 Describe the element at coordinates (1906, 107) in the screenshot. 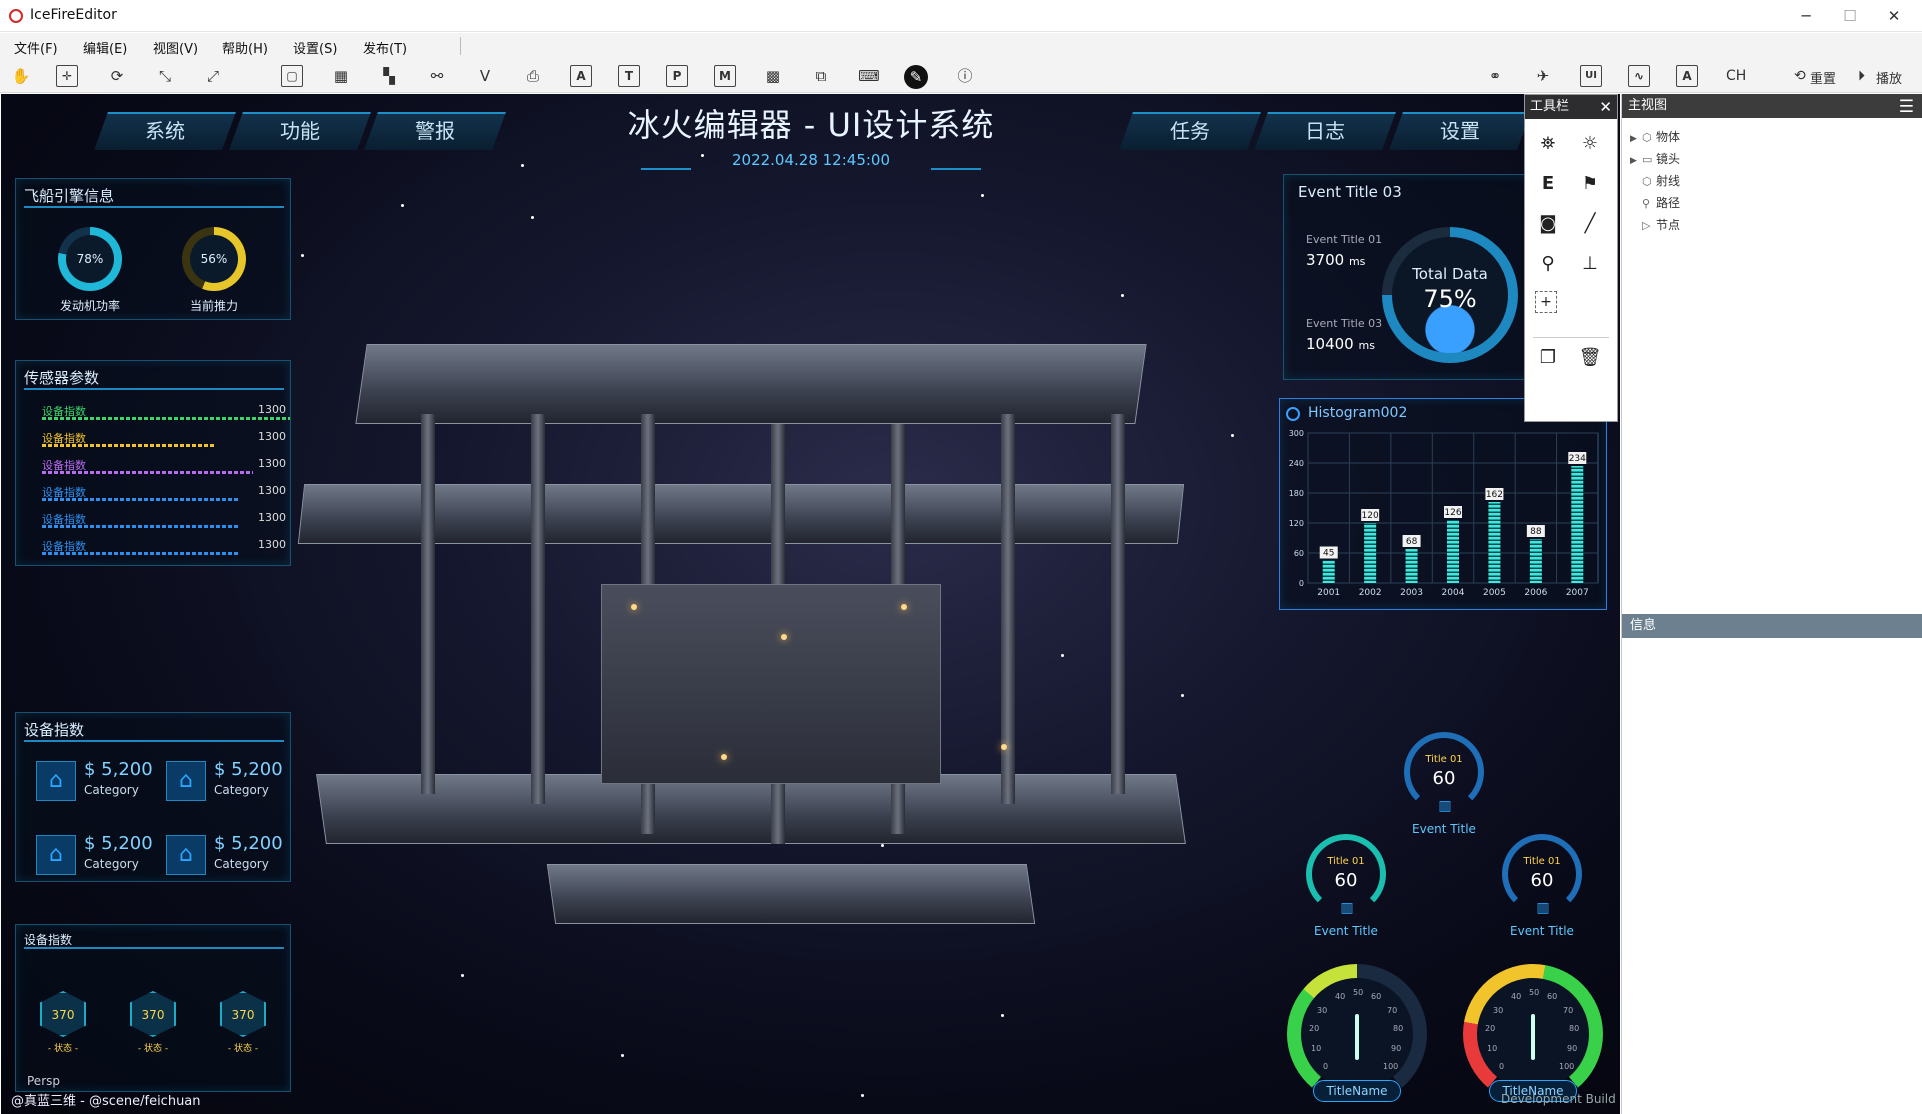

I see `hamburger-menu-icon: ☰` at that location.